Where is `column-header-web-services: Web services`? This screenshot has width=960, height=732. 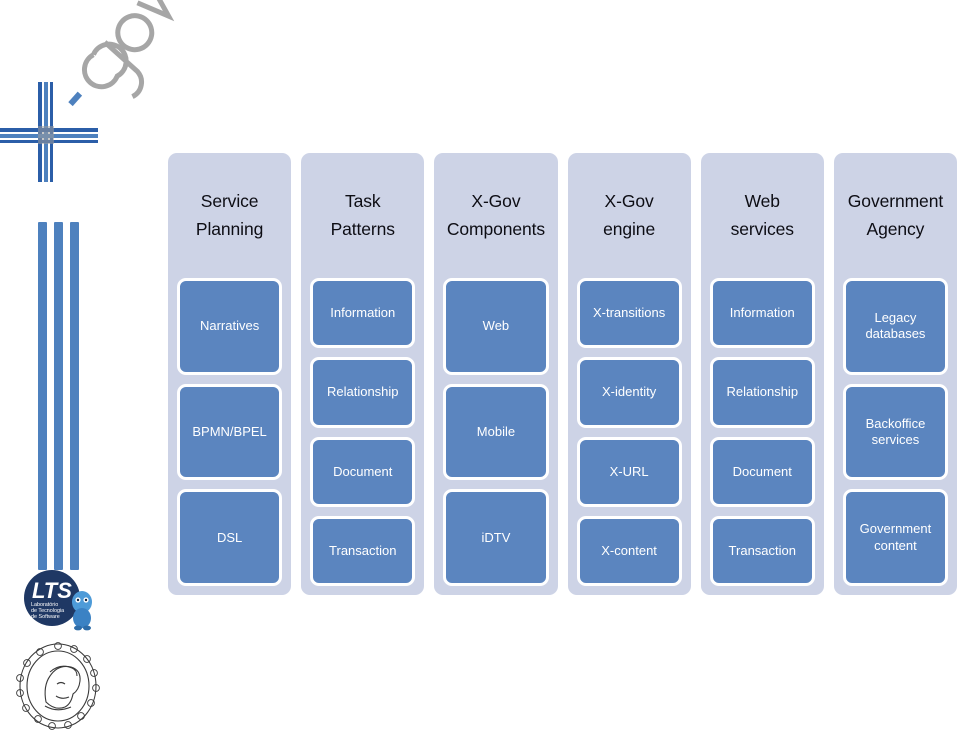 column-header-web-services: Web services is located at coordinates (762, 215).